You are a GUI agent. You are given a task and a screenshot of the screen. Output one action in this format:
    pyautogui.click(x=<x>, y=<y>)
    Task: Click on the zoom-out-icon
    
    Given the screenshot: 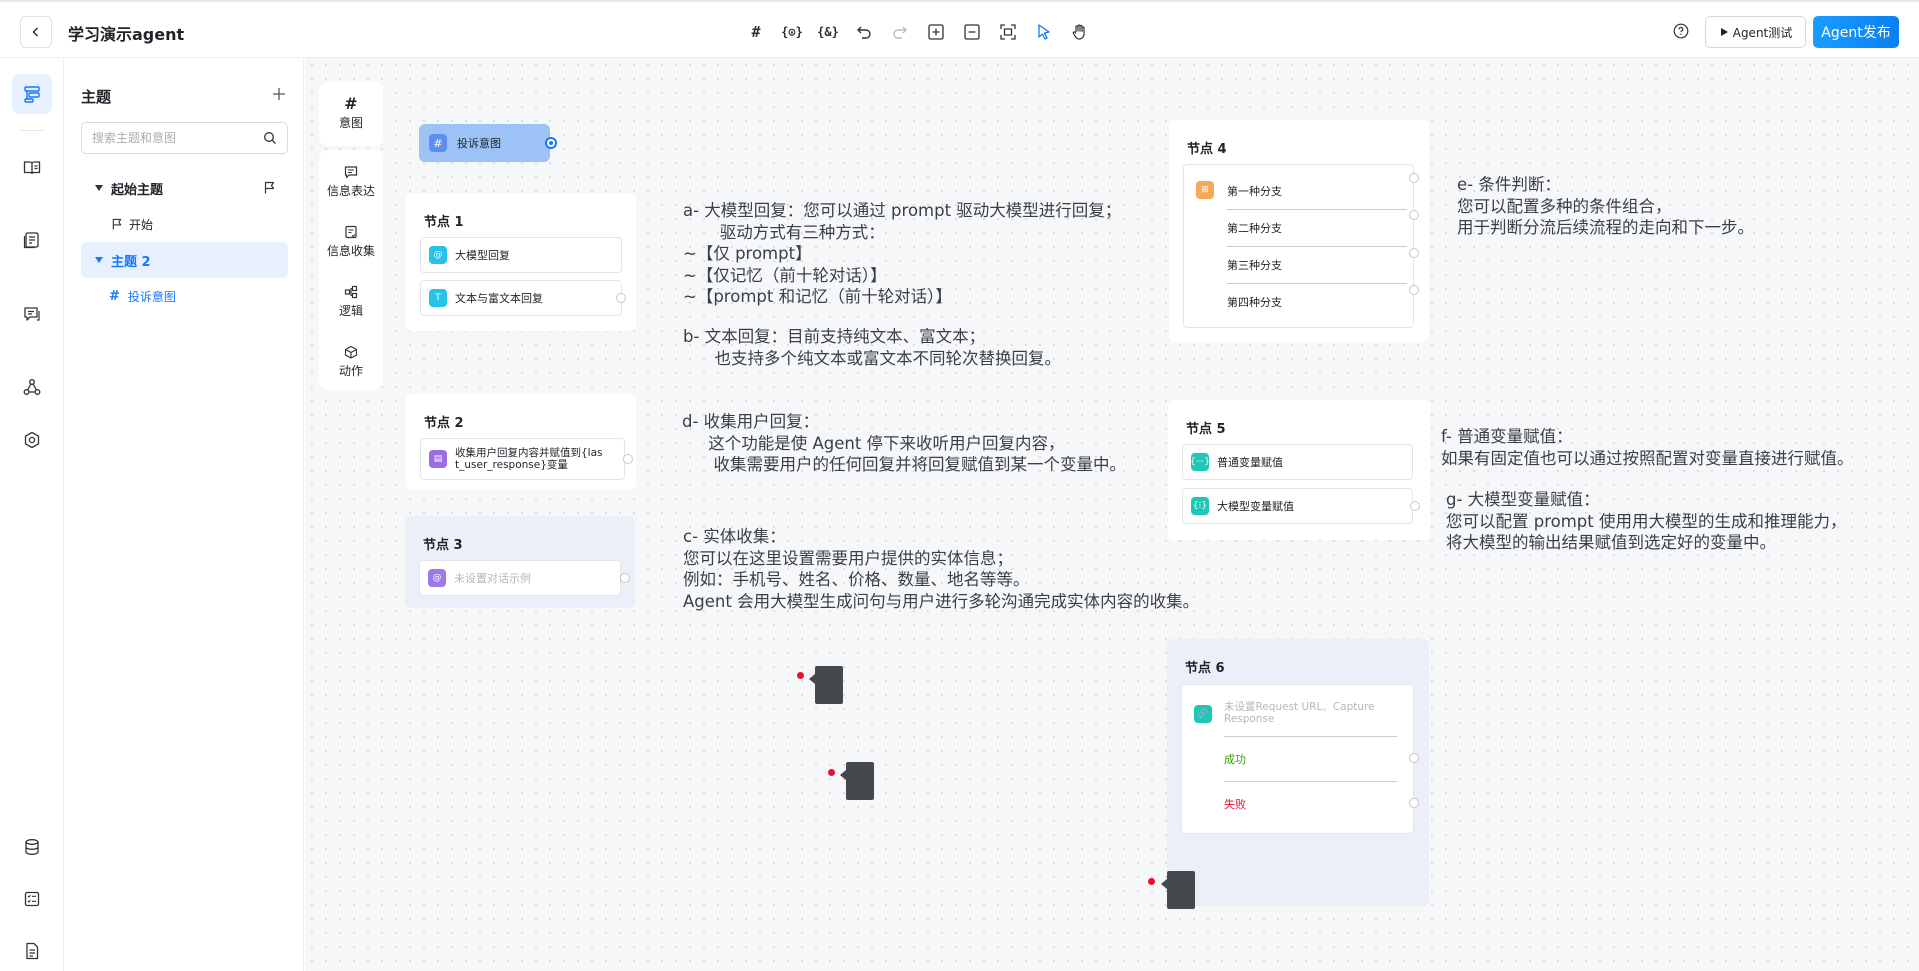 What is the action you would take?
    pyautogui.click(x=972, y=32)
    